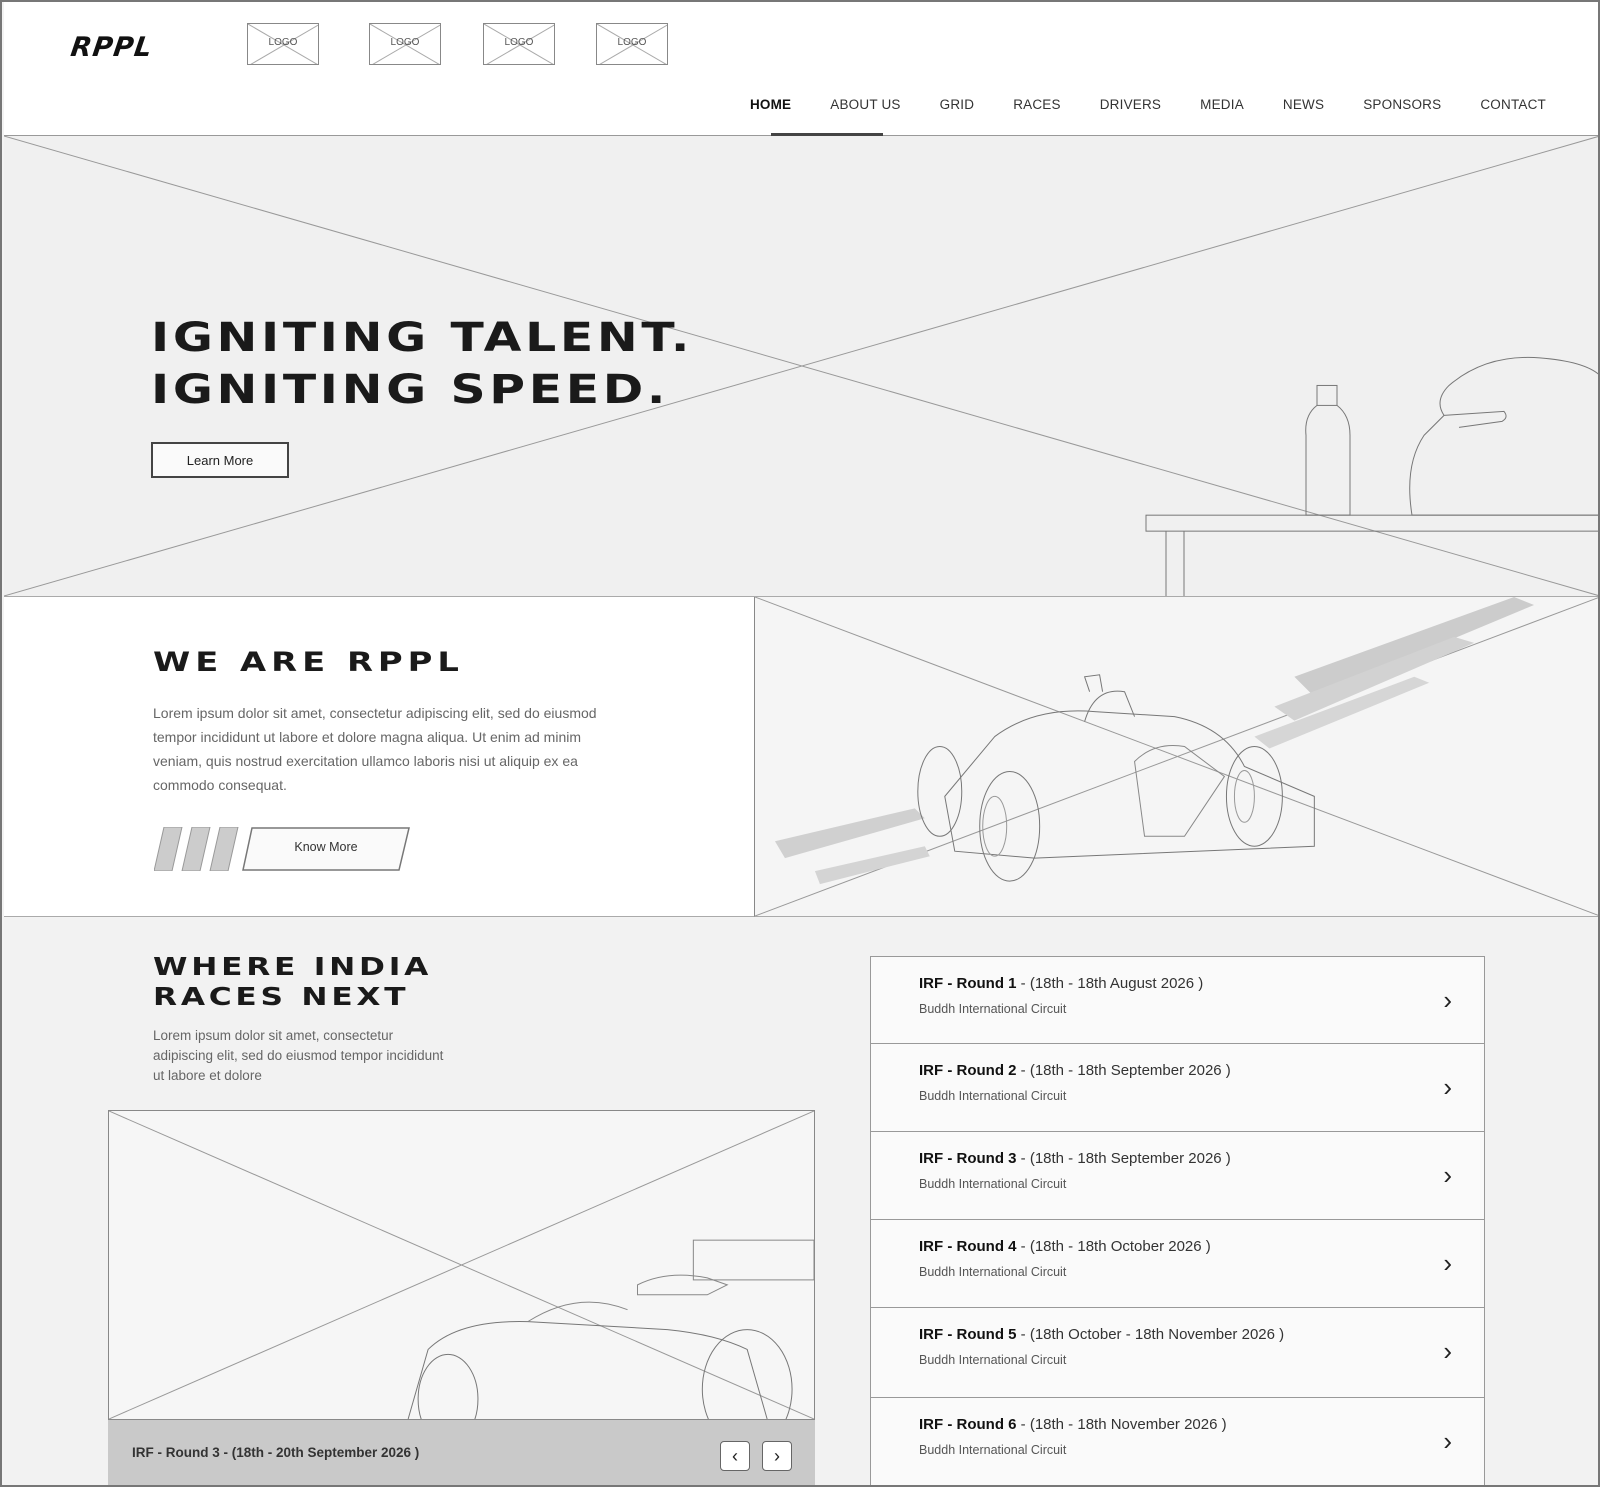 The height and width of the screenshot is (1487, 1600). What do you see at coordinates (281, 996) in the screenshot?
I see `races-title-line-2: RACES NEXT` at bounding box center [281, 996].